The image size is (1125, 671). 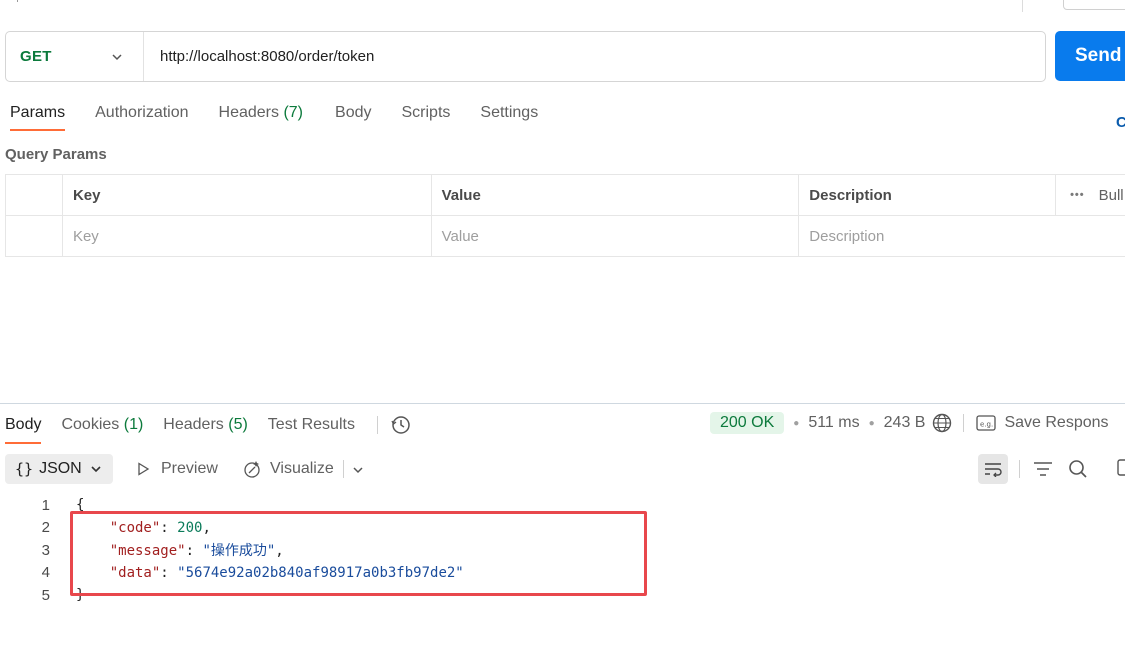 I want to click on tab-authorization: Authorization, so click(x=141, y=117).